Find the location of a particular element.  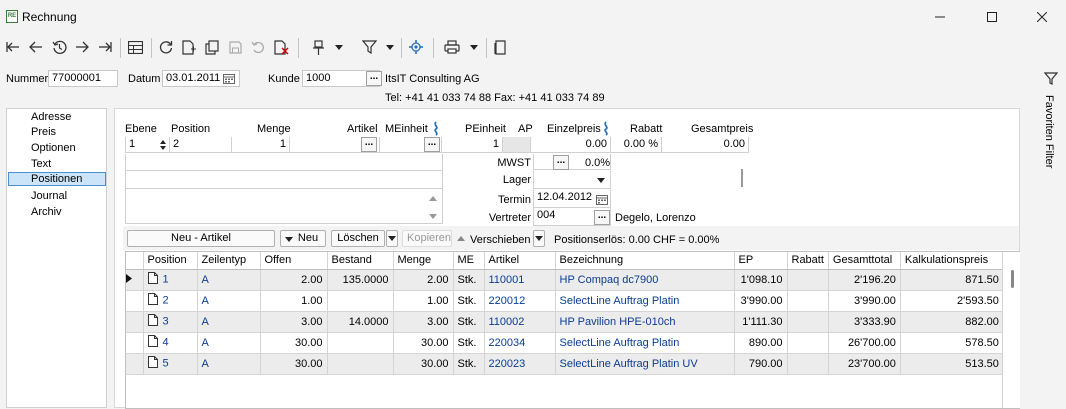

first-icon is located at coordinates (13, 47).